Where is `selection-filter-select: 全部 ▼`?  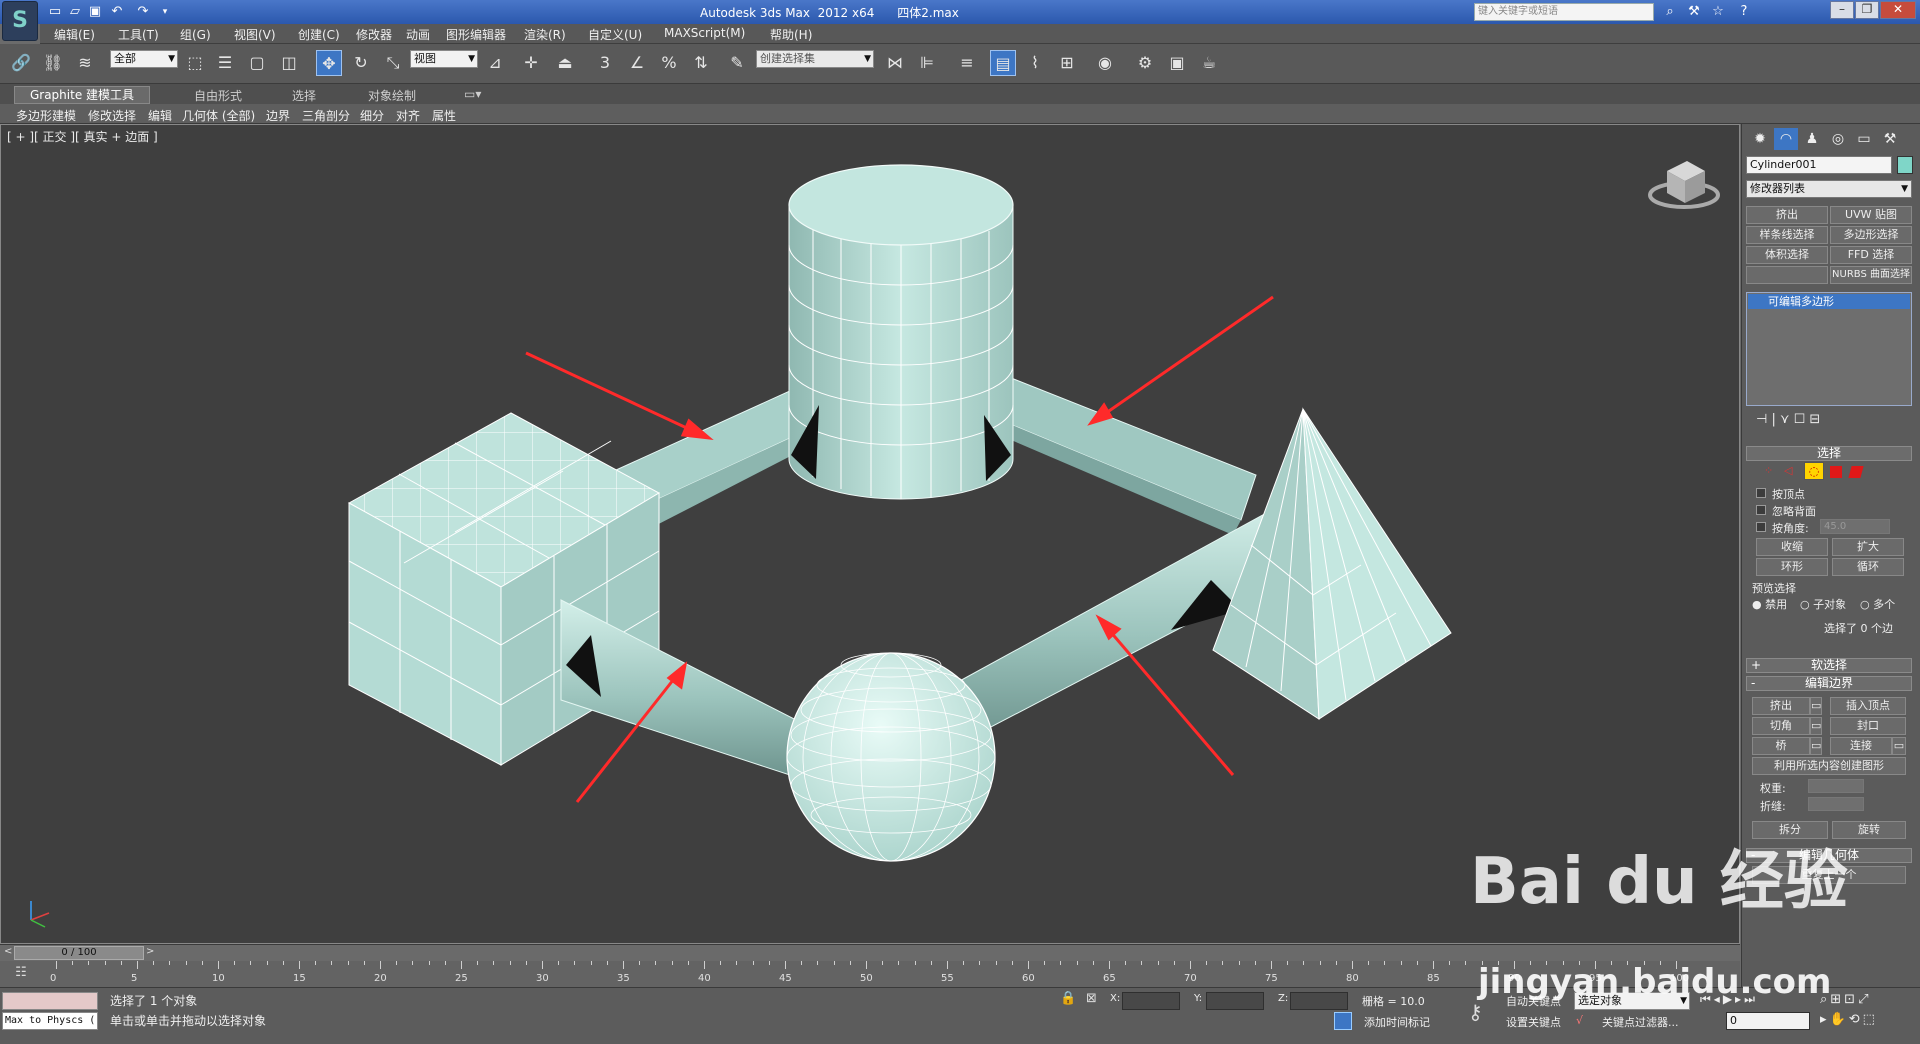 selection-filter-select: 全部 ▼ is located at coordinates (144, 59).